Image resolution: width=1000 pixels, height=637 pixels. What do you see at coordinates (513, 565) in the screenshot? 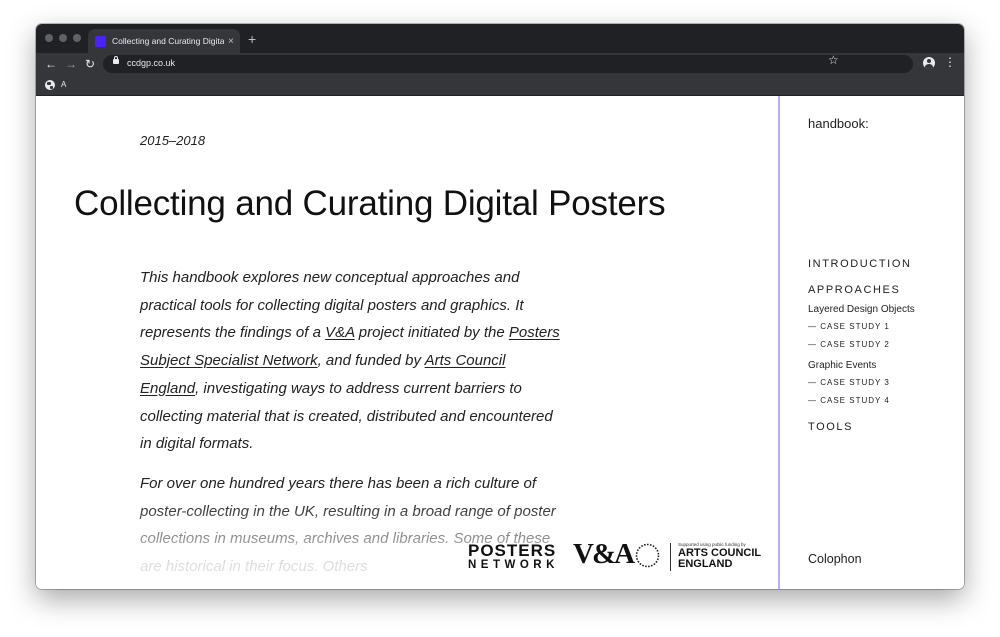
I see `posters-logo-line2: NETWORK` at bounding box center [513, 565].